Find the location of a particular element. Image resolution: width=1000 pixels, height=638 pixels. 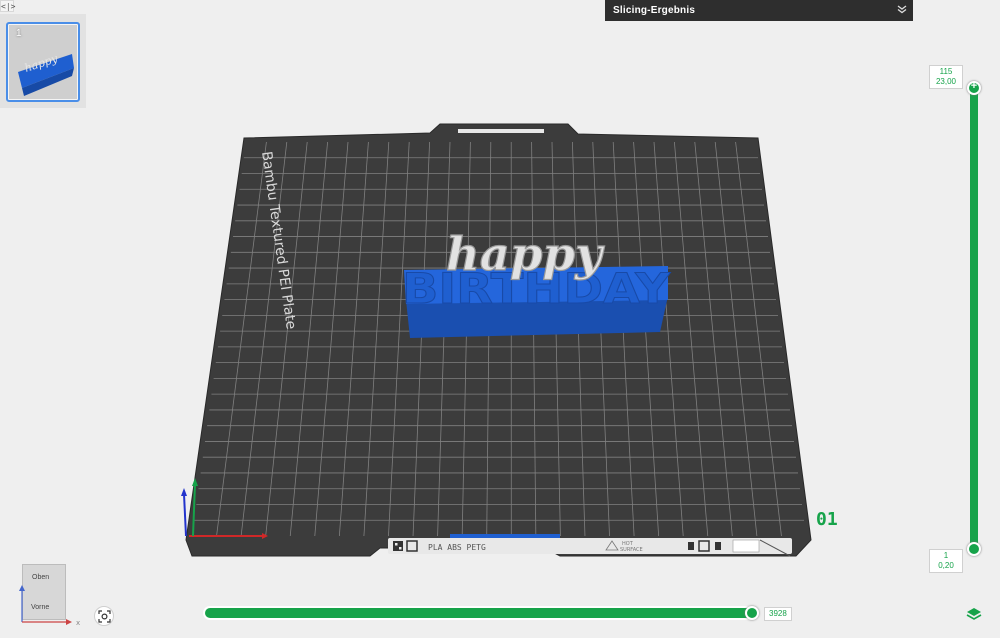

move-slider-value: 3928 is located at coordinates (778, 614).